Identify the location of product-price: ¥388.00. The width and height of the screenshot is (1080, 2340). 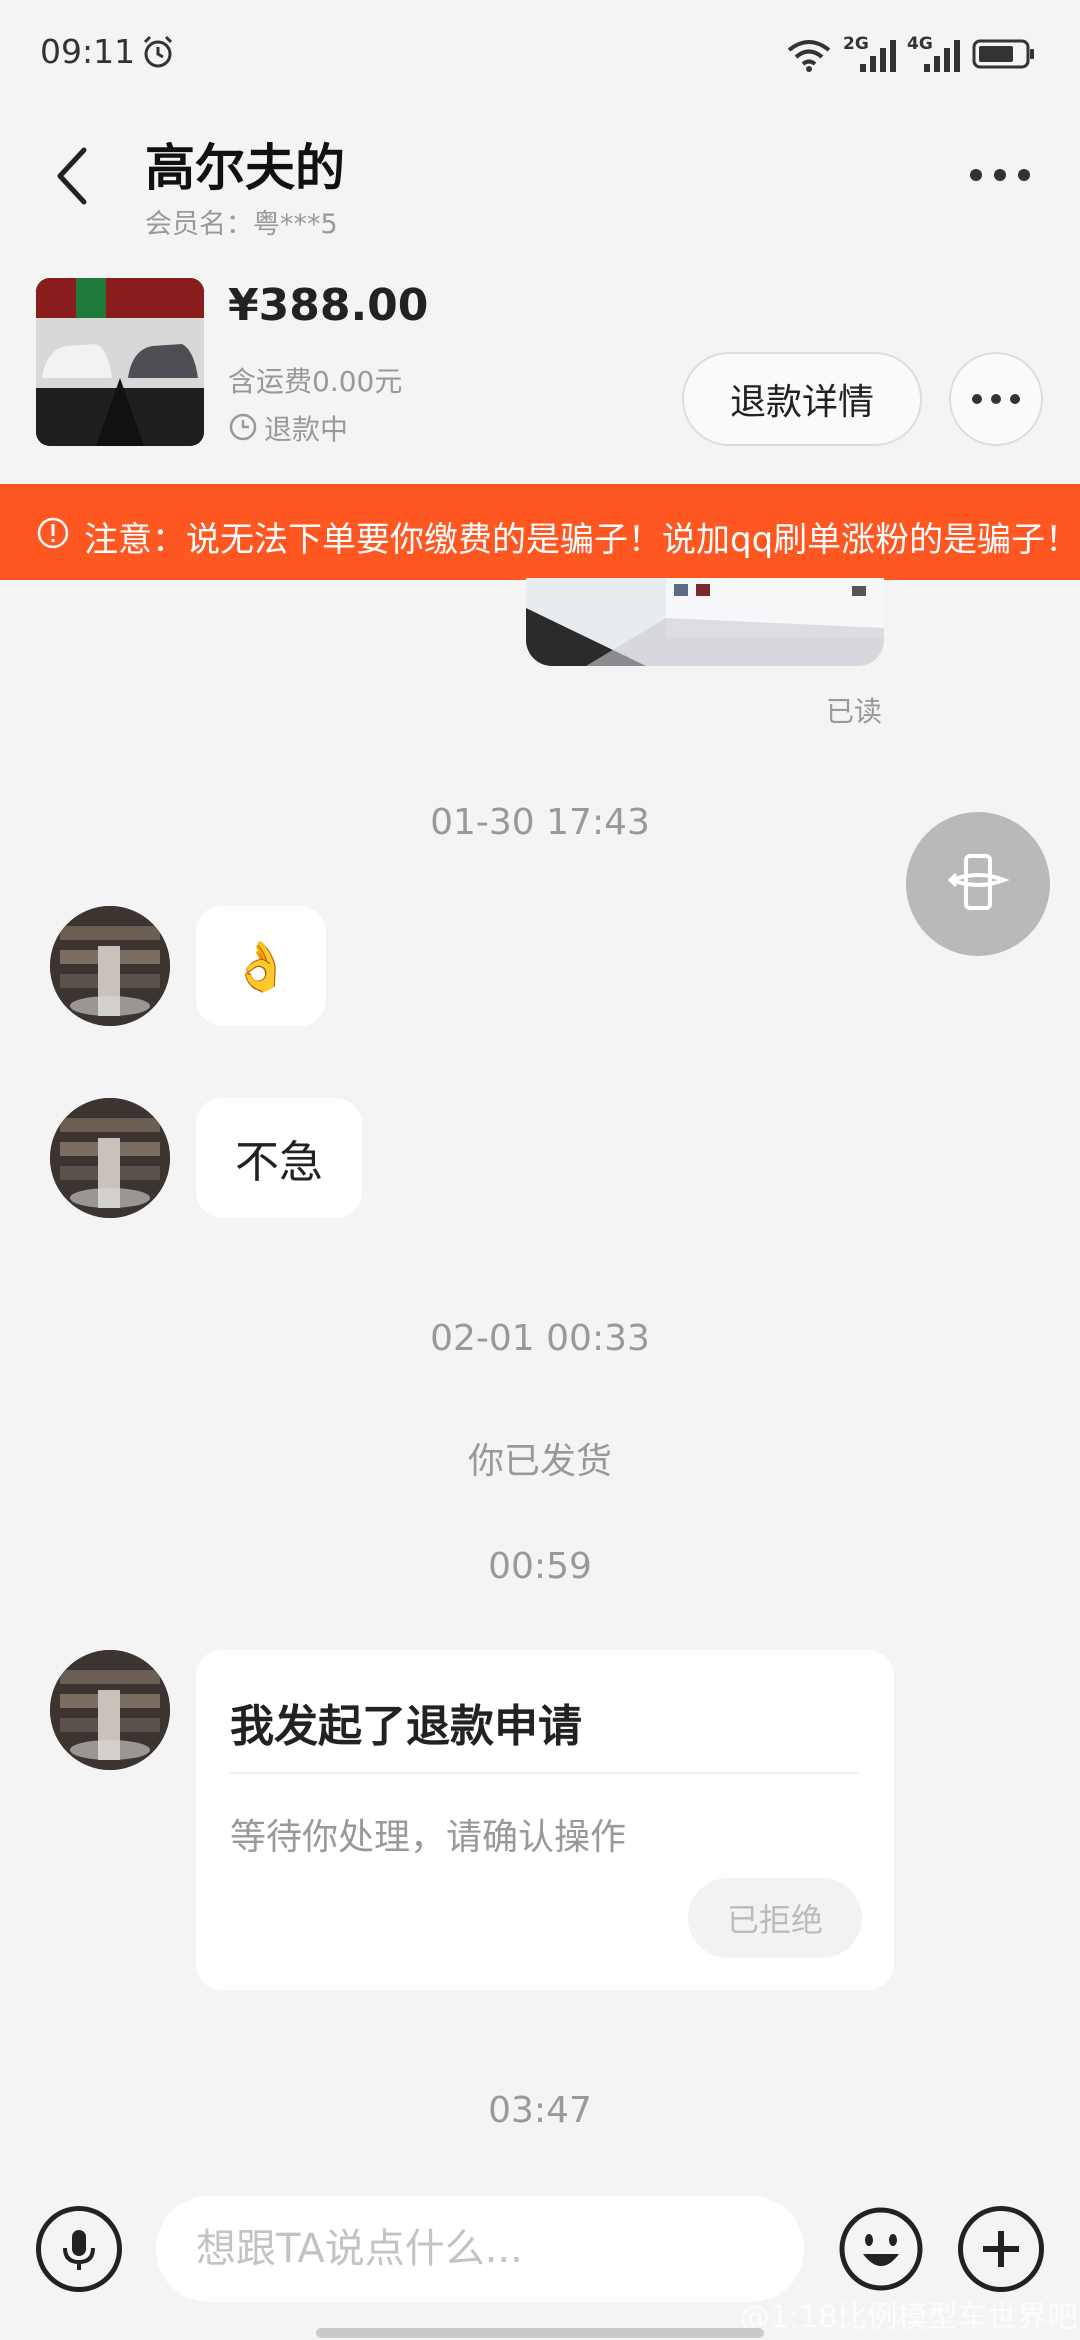
(328, 305).